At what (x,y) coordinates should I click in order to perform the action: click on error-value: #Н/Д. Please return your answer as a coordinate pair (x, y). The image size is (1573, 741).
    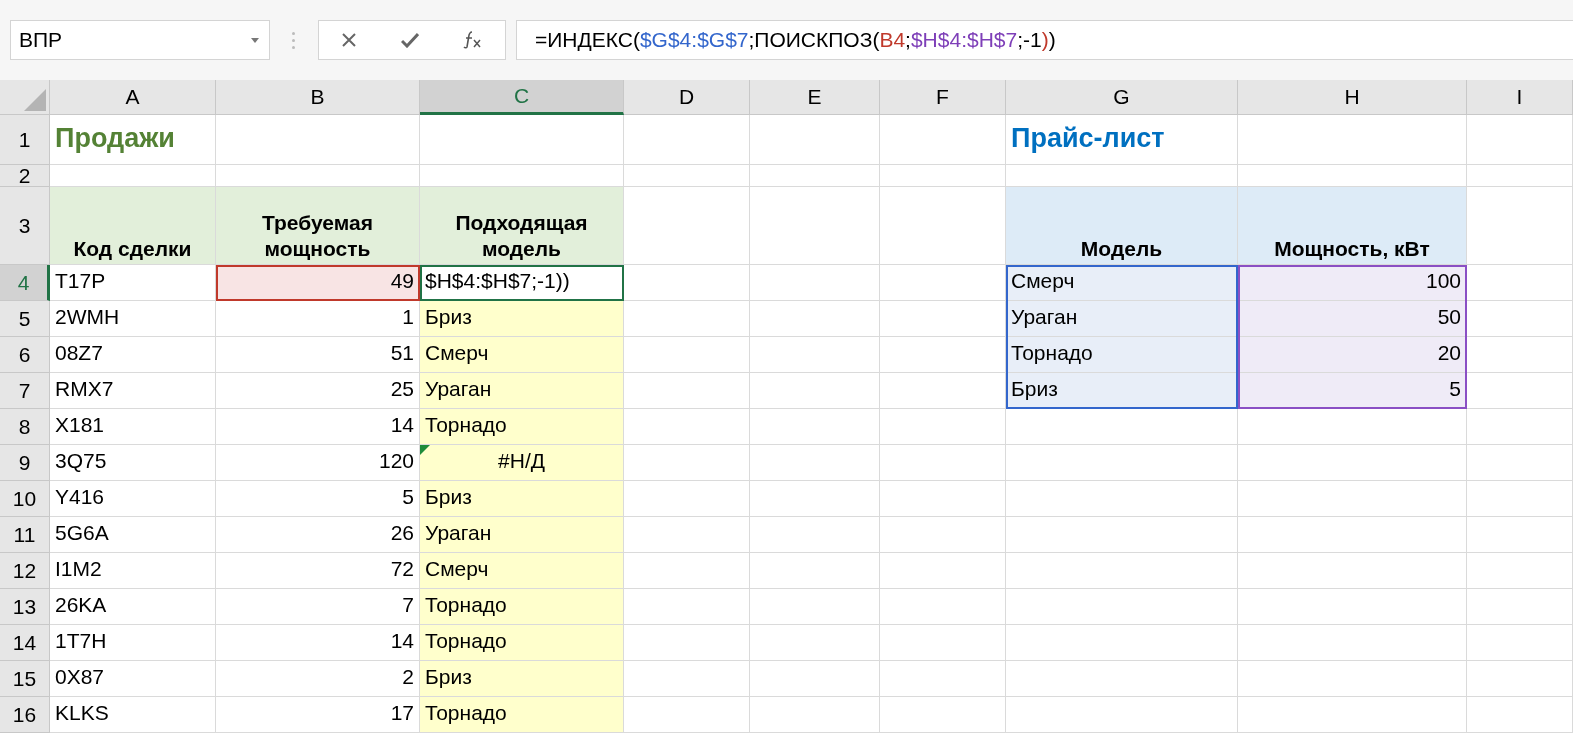
    Looking at the image, I should click on (521, 461).